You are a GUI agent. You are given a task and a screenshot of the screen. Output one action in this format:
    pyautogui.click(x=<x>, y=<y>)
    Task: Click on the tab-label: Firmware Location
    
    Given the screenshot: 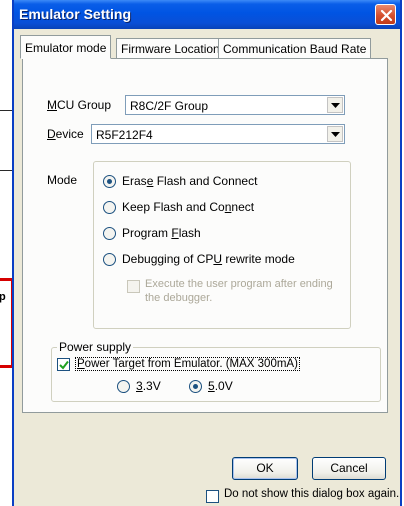 What is the action you would take?
    pyautogui.click(x=170, y=49)
    